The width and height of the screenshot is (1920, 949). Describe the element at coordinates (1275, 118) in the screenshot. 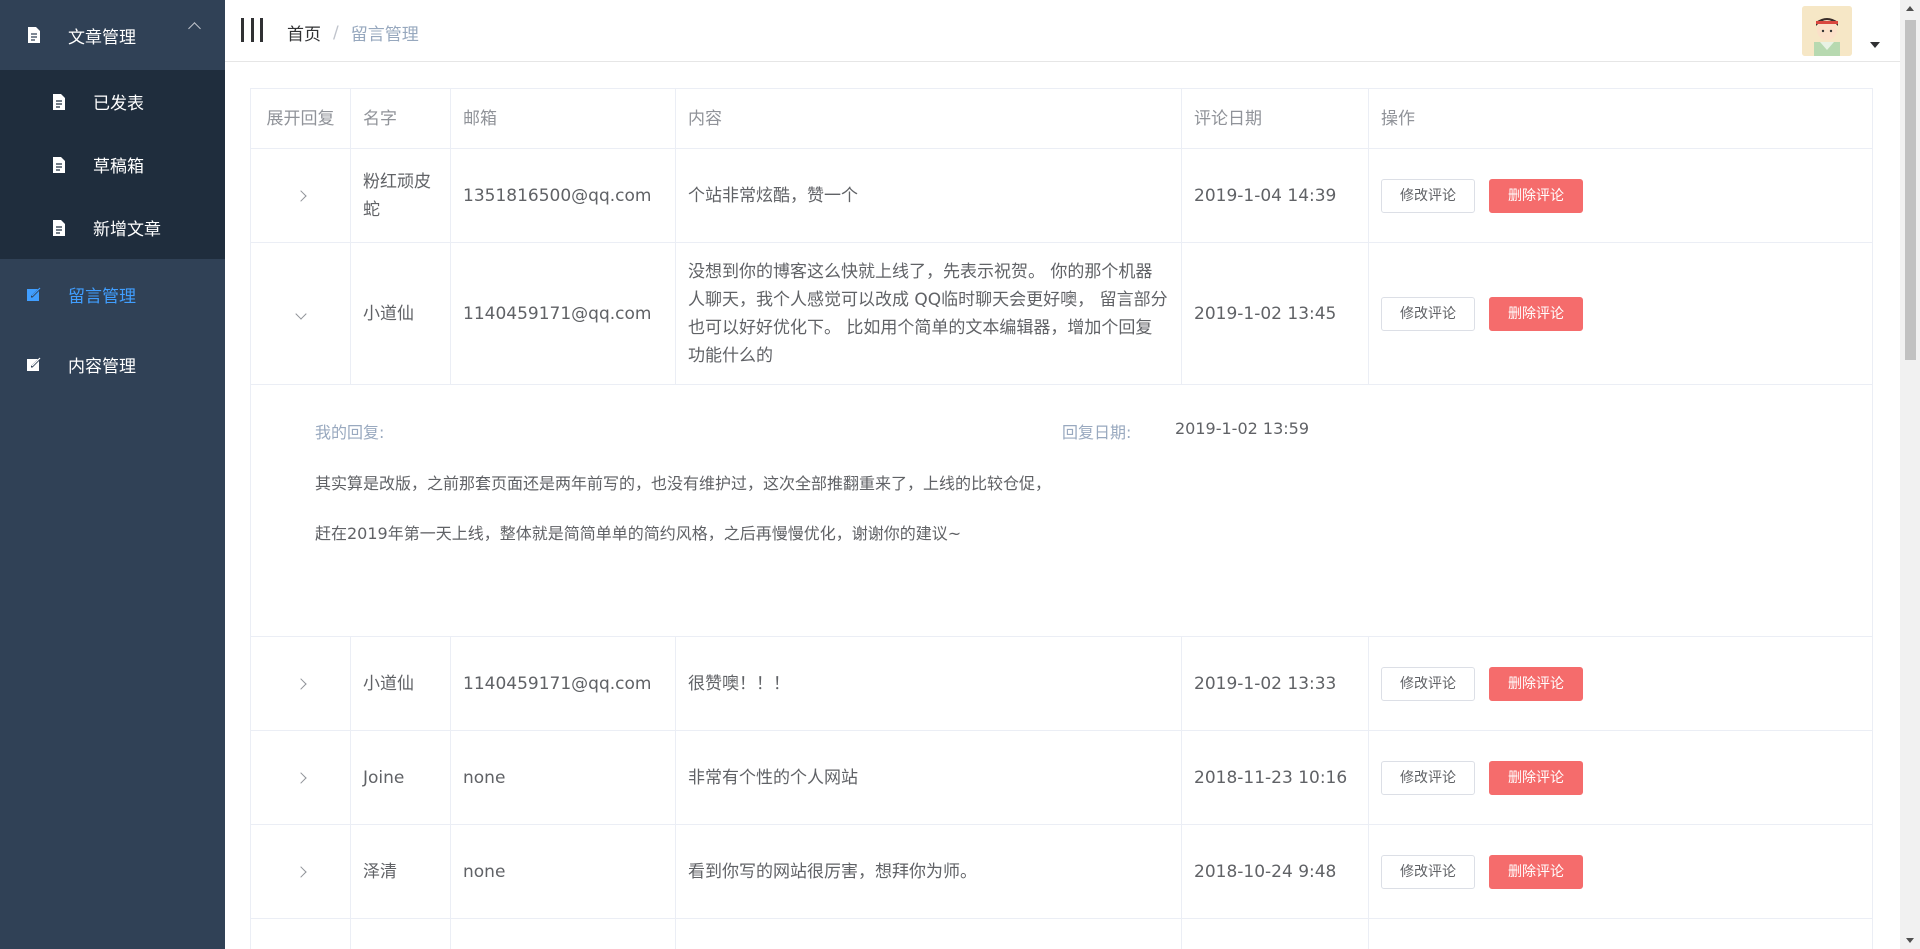

I see `header-date: 评论日期` at that location.